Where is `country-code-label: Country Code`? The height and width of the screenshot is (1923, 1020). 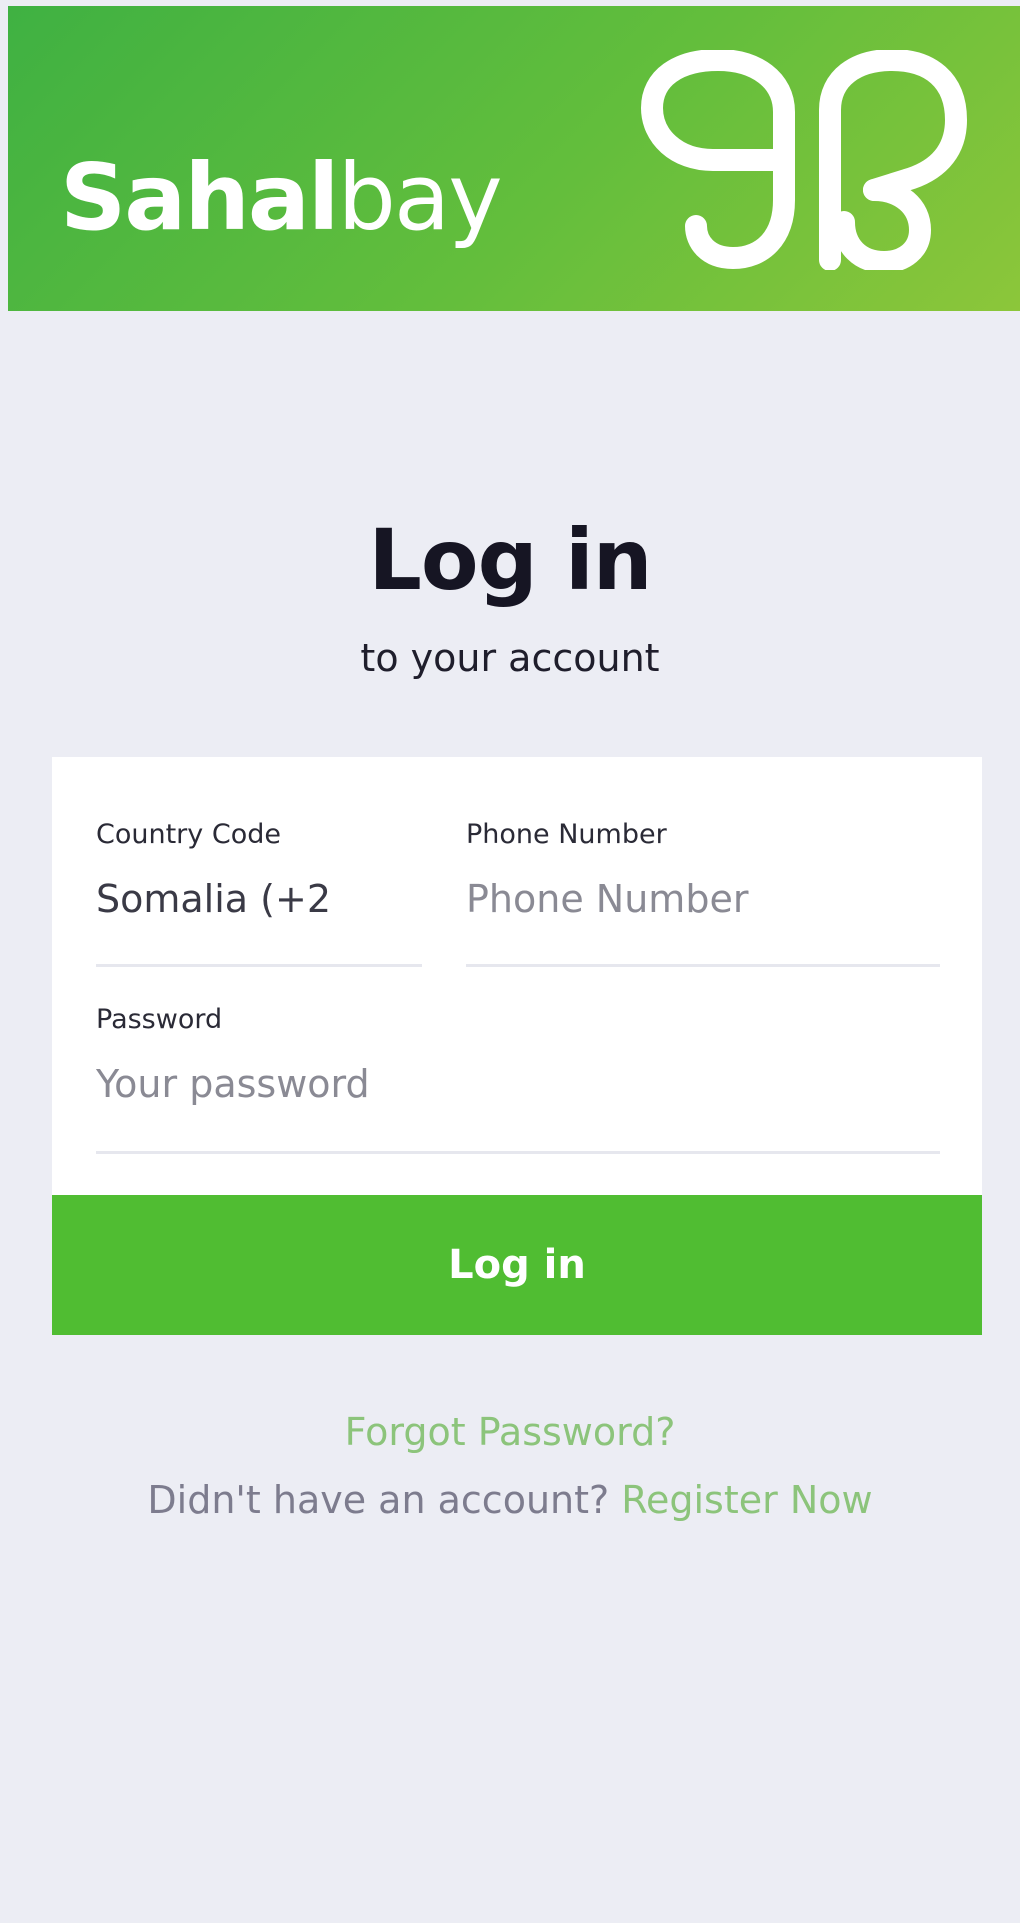 country-code-label: Country Code is located at coordinates (188, 834).